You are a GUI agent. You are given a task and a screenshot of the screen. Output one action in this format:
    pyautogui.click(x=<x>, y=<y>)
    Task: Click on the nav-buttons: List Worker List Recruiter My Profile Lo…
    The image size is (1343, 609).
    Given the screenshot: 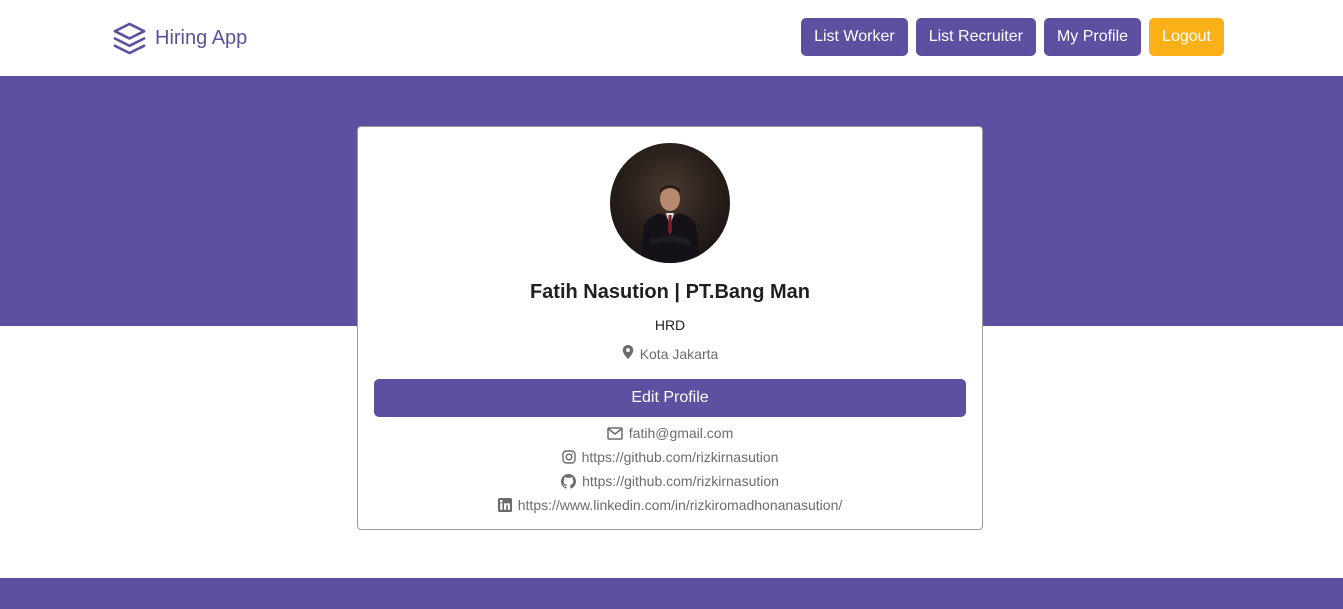 What is the action you would take?
    pyautogui.click(x=1012, y=37)
    